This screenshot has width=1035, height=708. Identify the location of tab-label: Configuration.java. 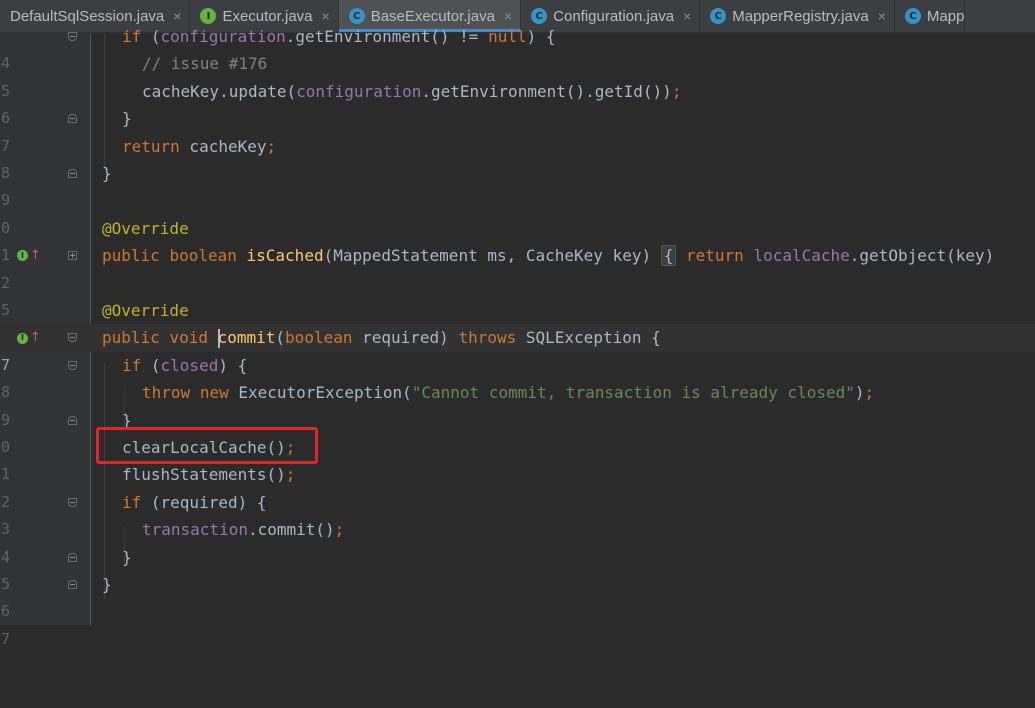
(614, 16).